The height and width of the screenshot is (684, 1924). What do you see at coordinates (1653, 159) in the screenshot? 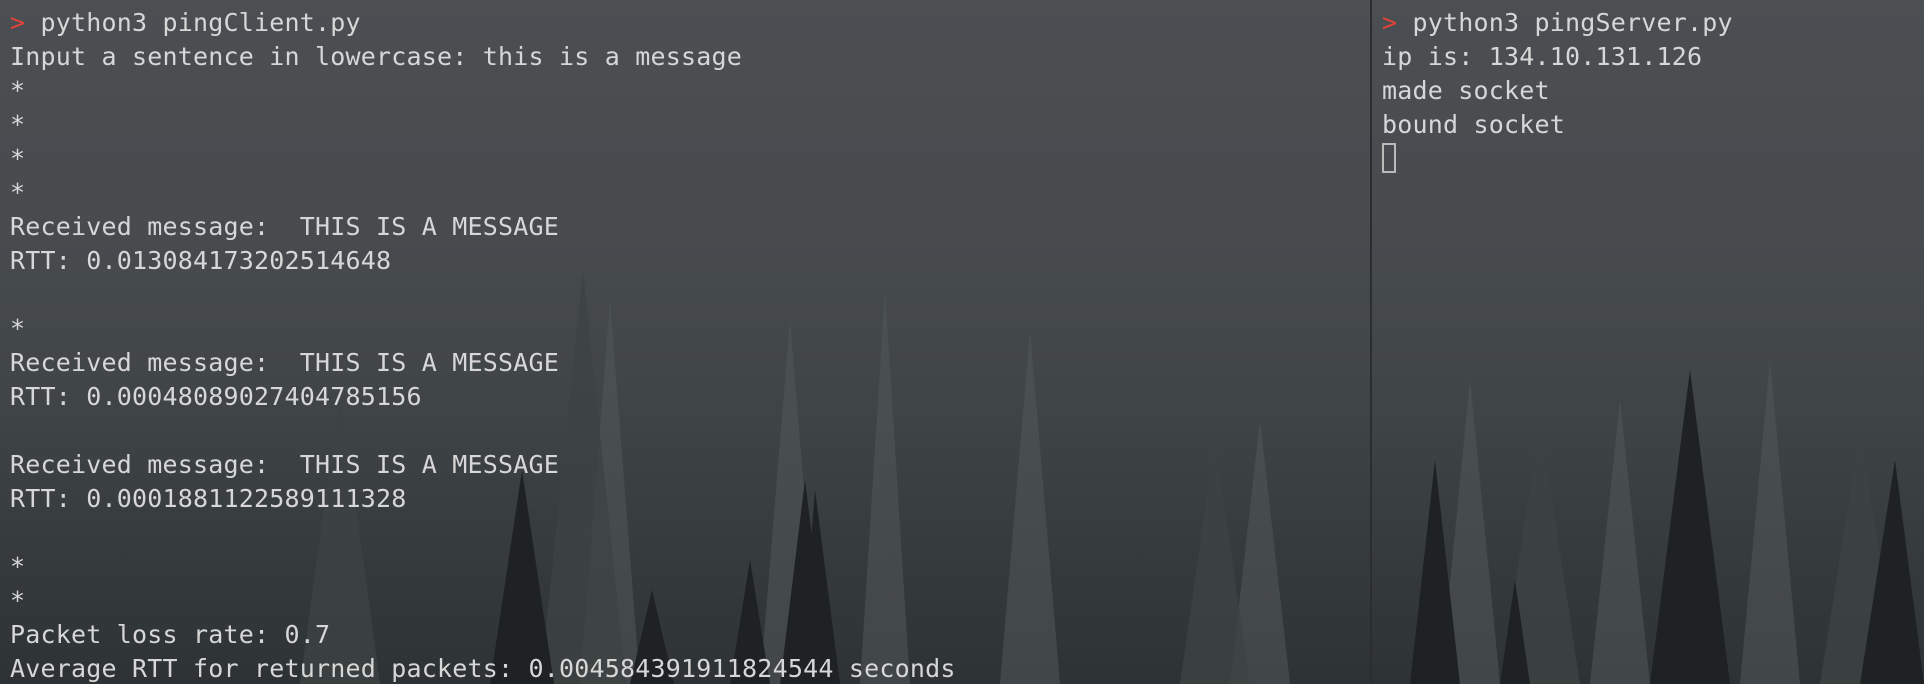
I see `cursor-line` at bounding box center [1653, 159].